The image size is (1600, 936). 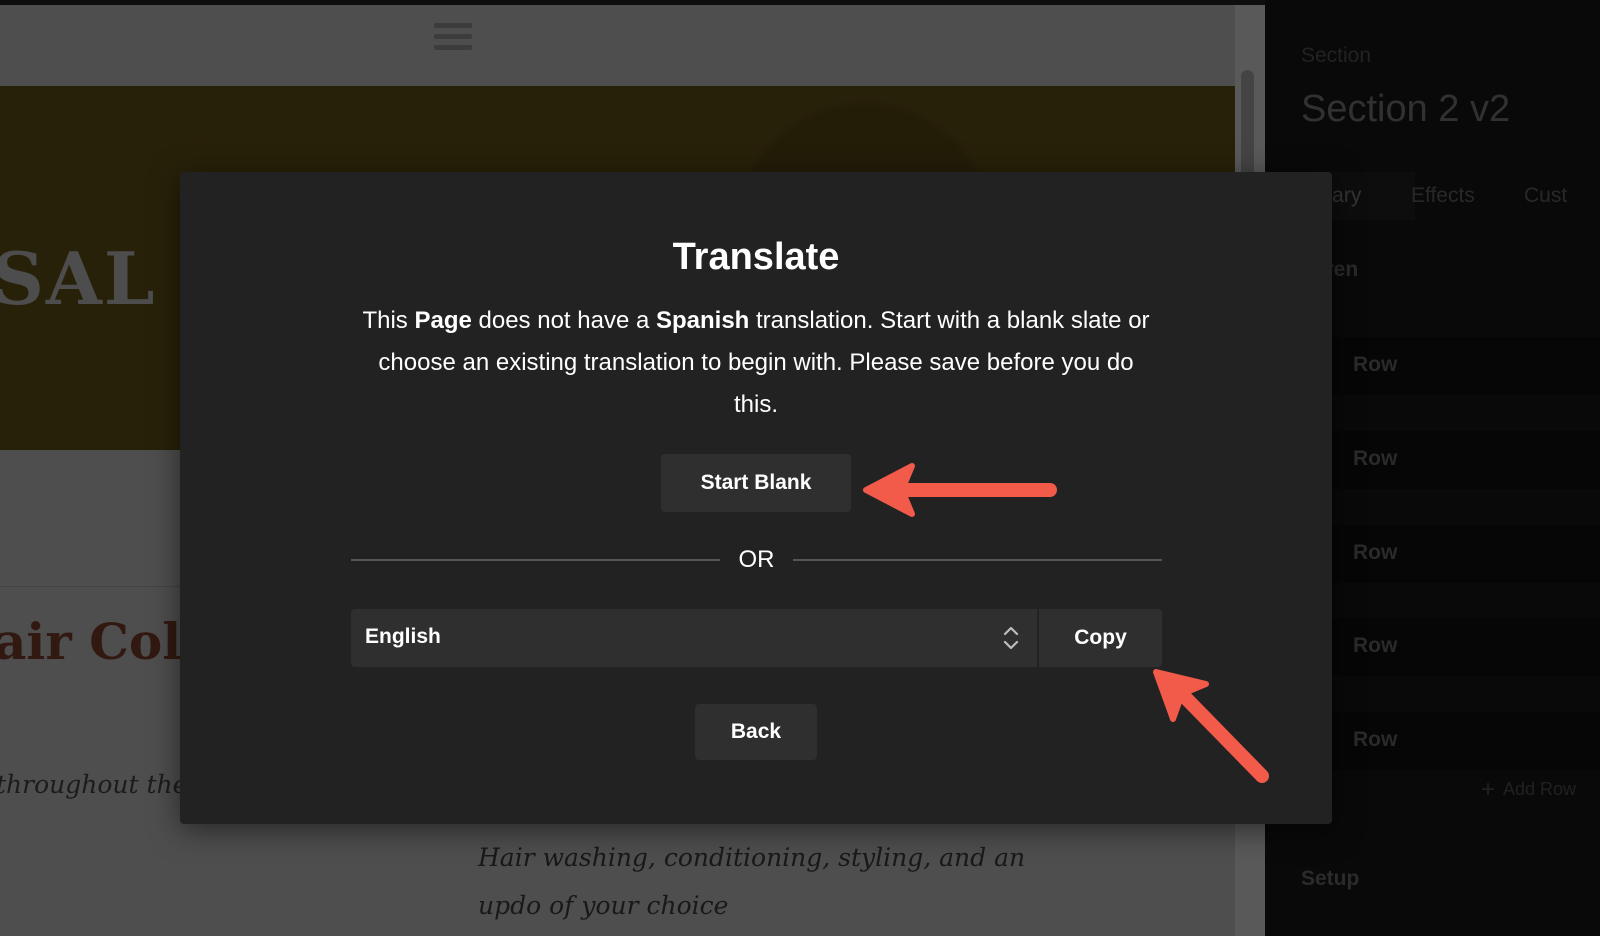 What do you see at coordinates (694, 638) in the screenshot?
I see `language-select: English` at bounding box center [694, 638].